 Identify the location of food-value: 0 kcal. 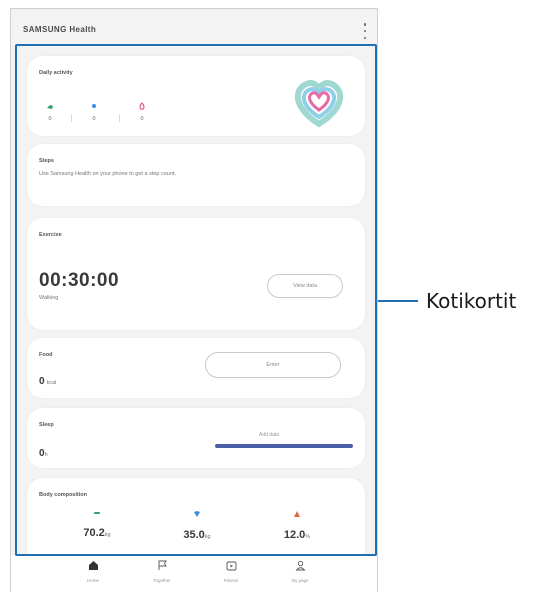
(48, 381).